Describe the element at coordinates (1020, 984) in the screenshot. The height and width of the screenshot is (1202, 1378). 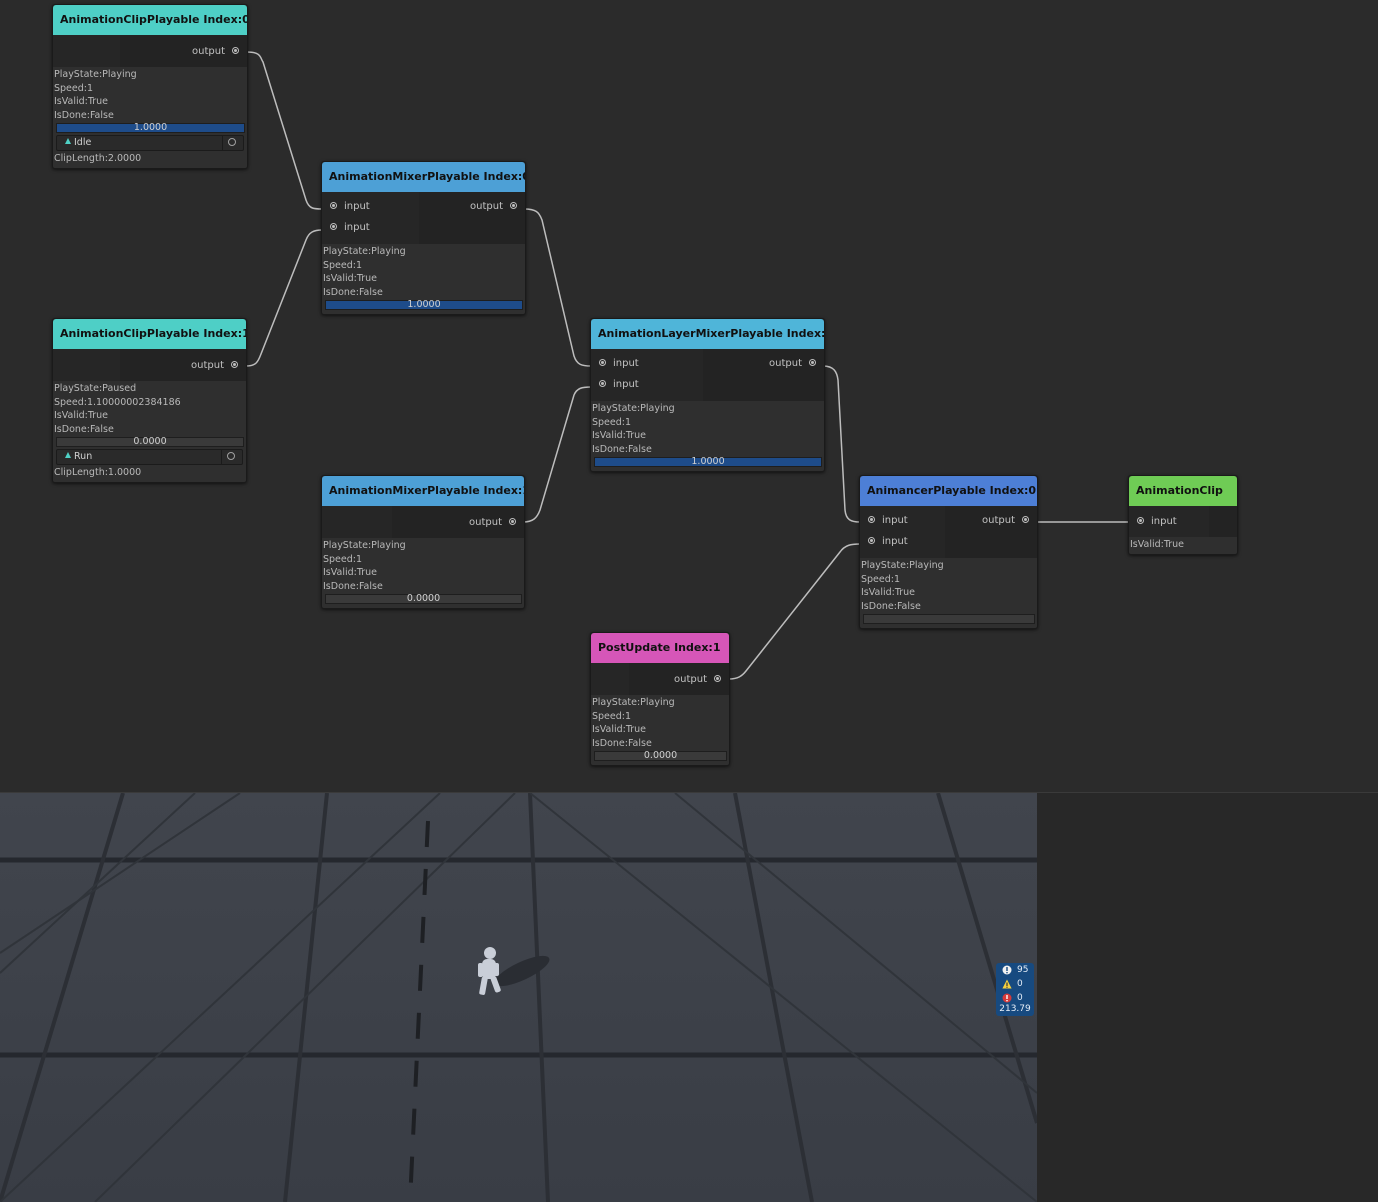
I see `warning-count: 0` at that location.